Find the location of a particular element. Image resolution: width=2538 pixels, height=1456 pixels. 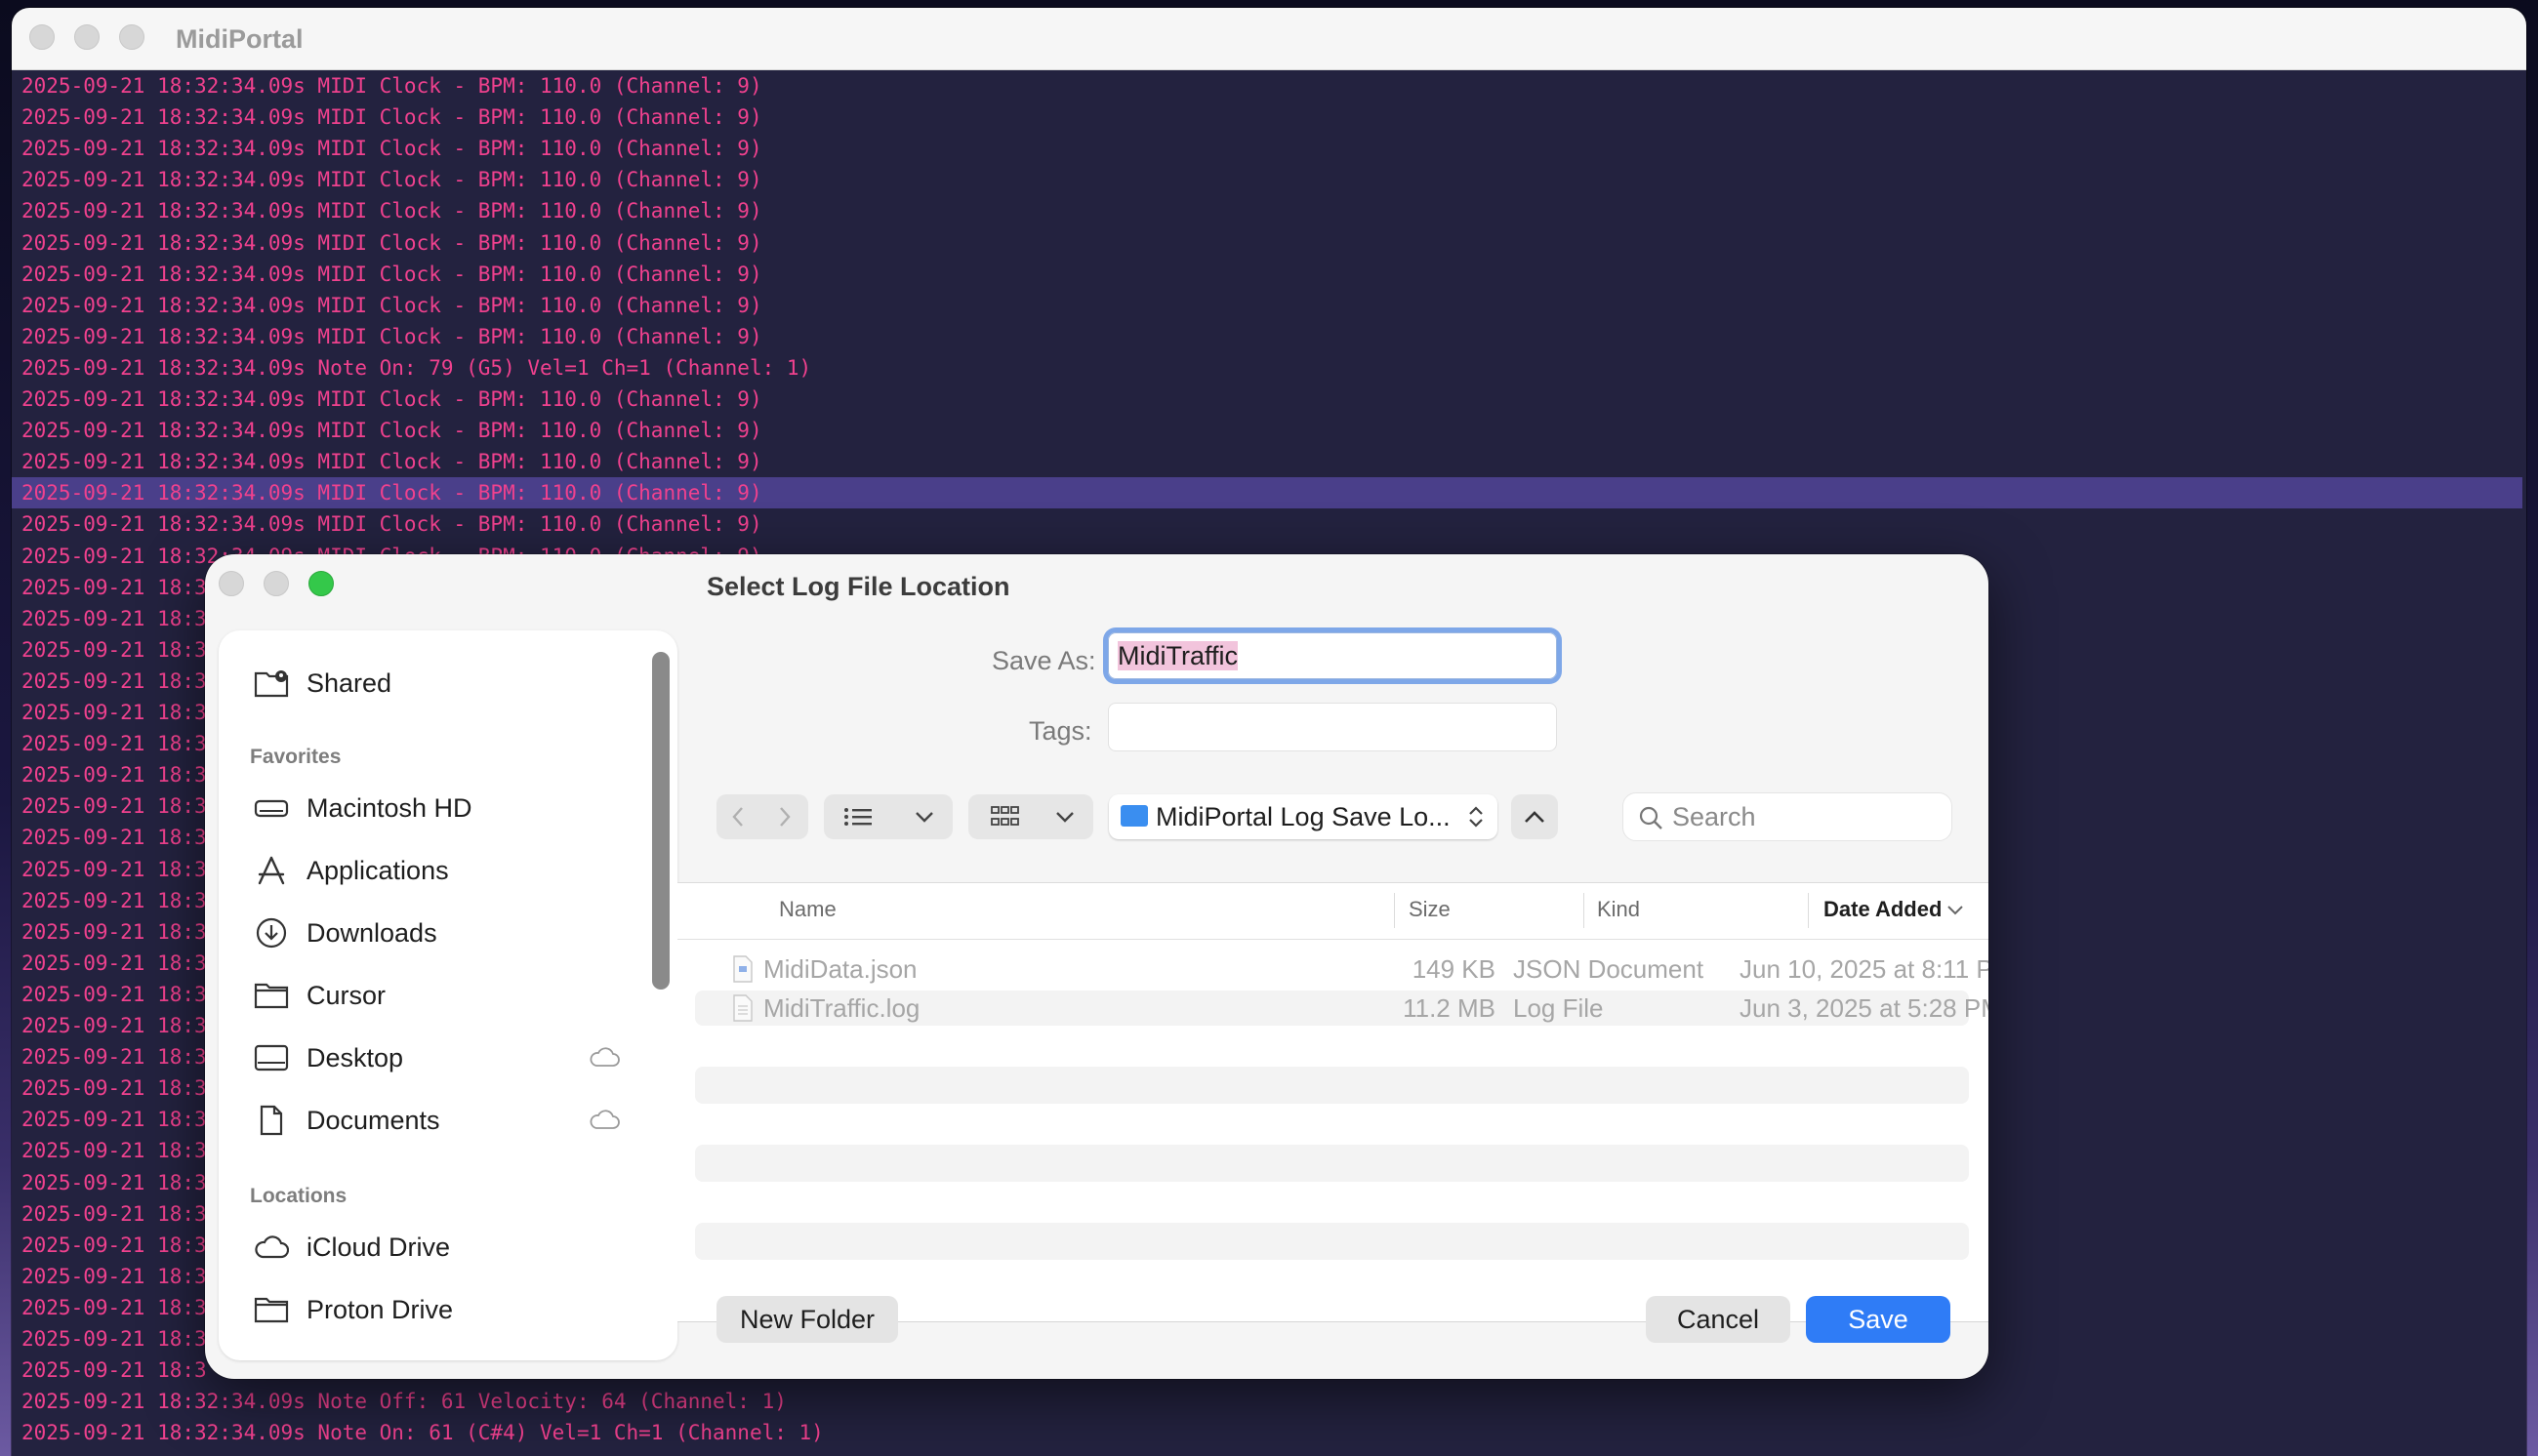

file-date: Jun 10, 2025 at 8:11 PM is located at coordinates (1864, 969).